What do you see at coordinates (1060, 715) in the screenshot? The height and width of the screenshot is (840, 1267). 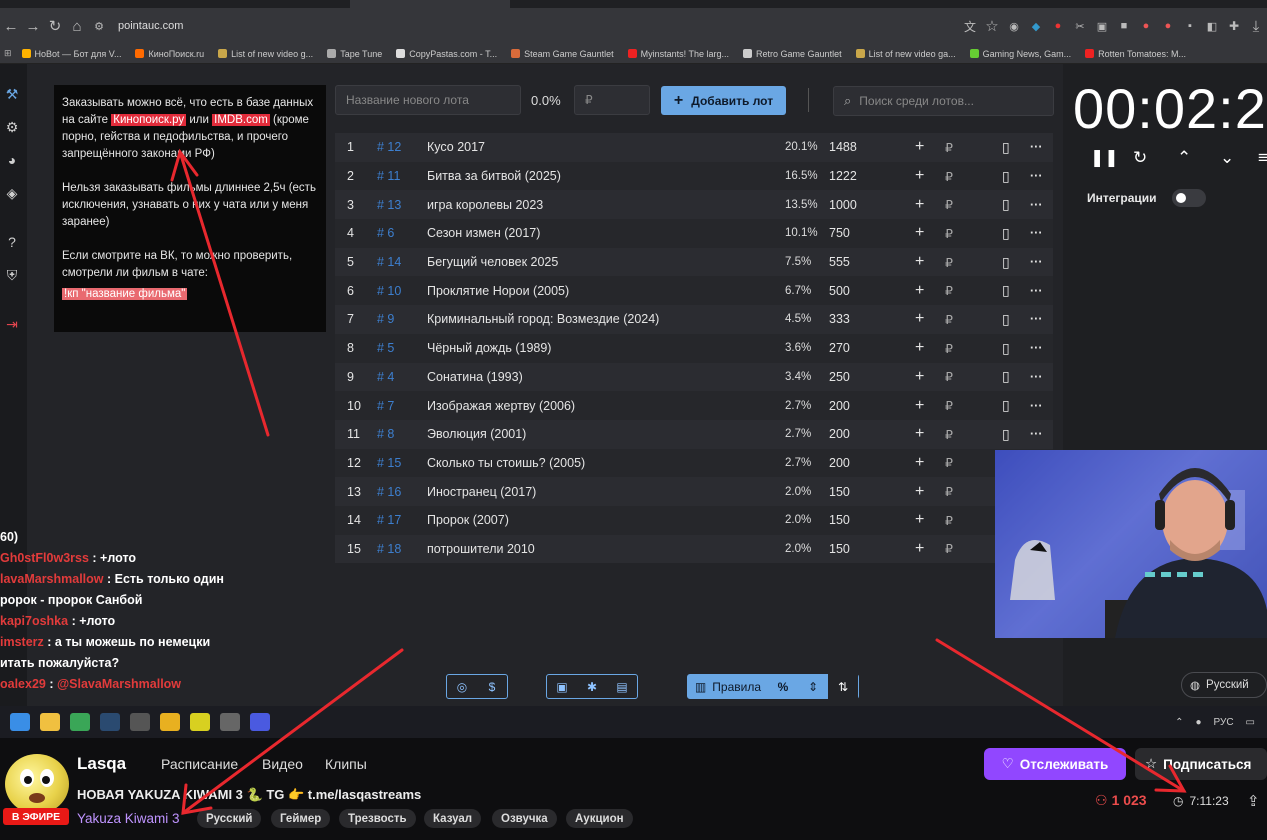 I see `arrow-to-uptime` at bounding box center [1060, 715].